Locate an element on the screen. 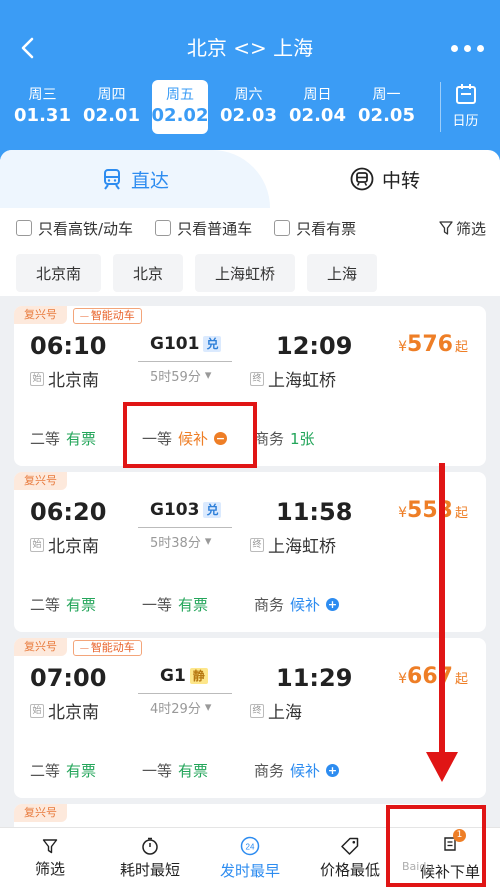 The image size is (500, 889). toolbar-label: 耗时最短 is located at coordinates (149, 870).